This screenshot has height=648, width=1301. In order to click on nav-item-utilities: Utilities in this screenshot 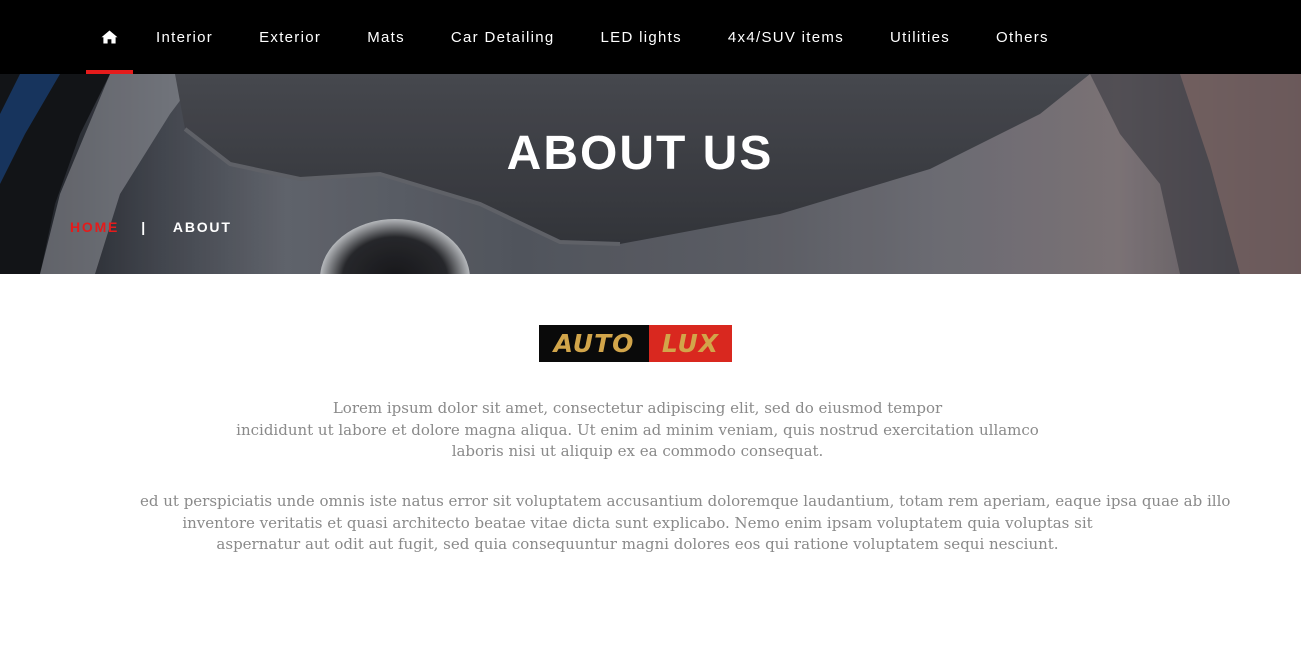, I will do `click(920, 37)`.